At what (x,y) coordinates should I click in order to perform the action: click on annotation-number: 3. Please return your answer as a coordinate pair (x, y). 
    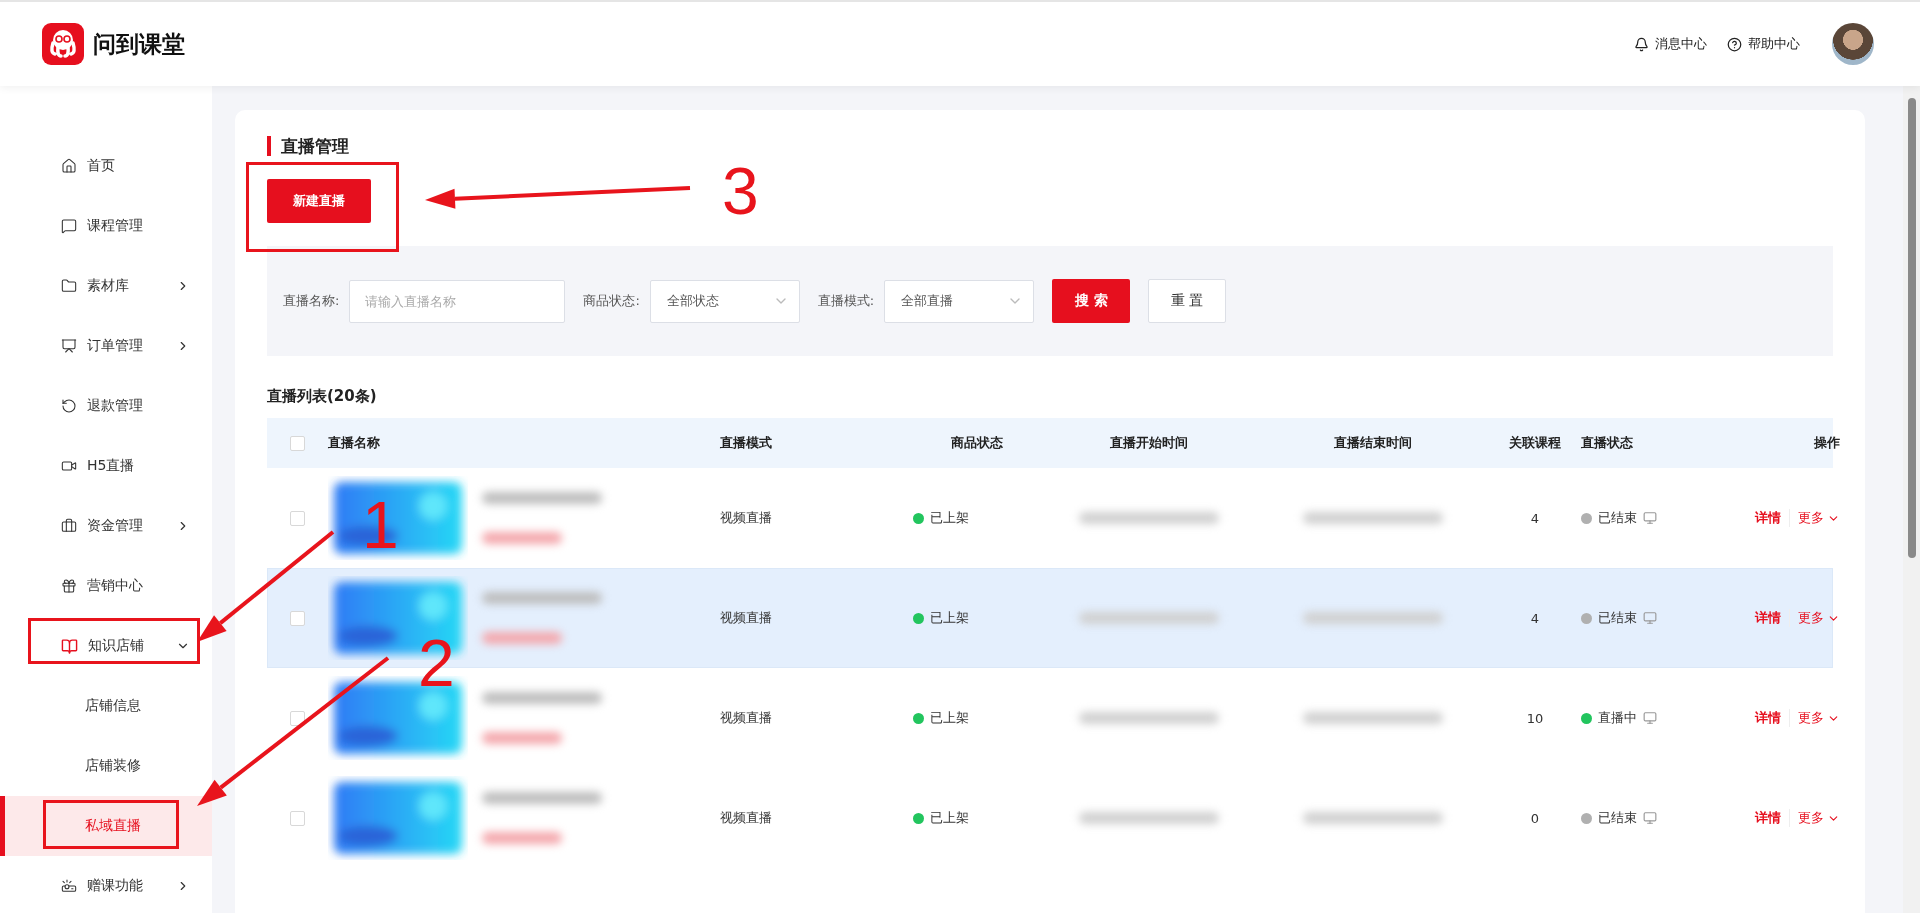
    Looking at the image, I should click on (740, 191).